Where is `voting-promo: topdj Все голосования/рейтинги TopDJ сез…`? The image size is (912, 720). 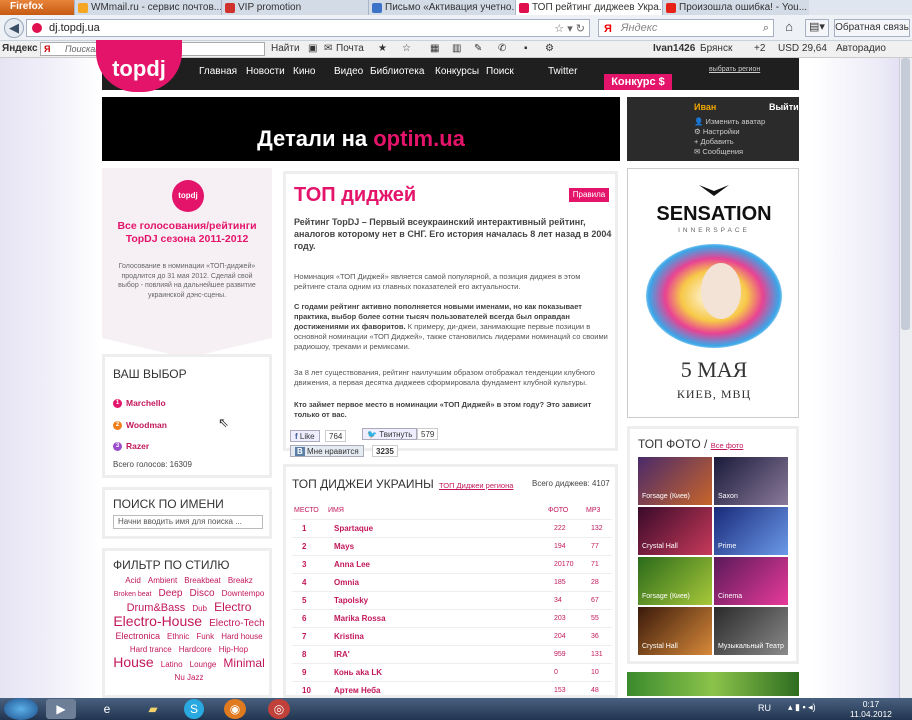 voting-promo: topdj Все голосования/рейтинги TopDJ сез… is located at coordinates (187, 263).